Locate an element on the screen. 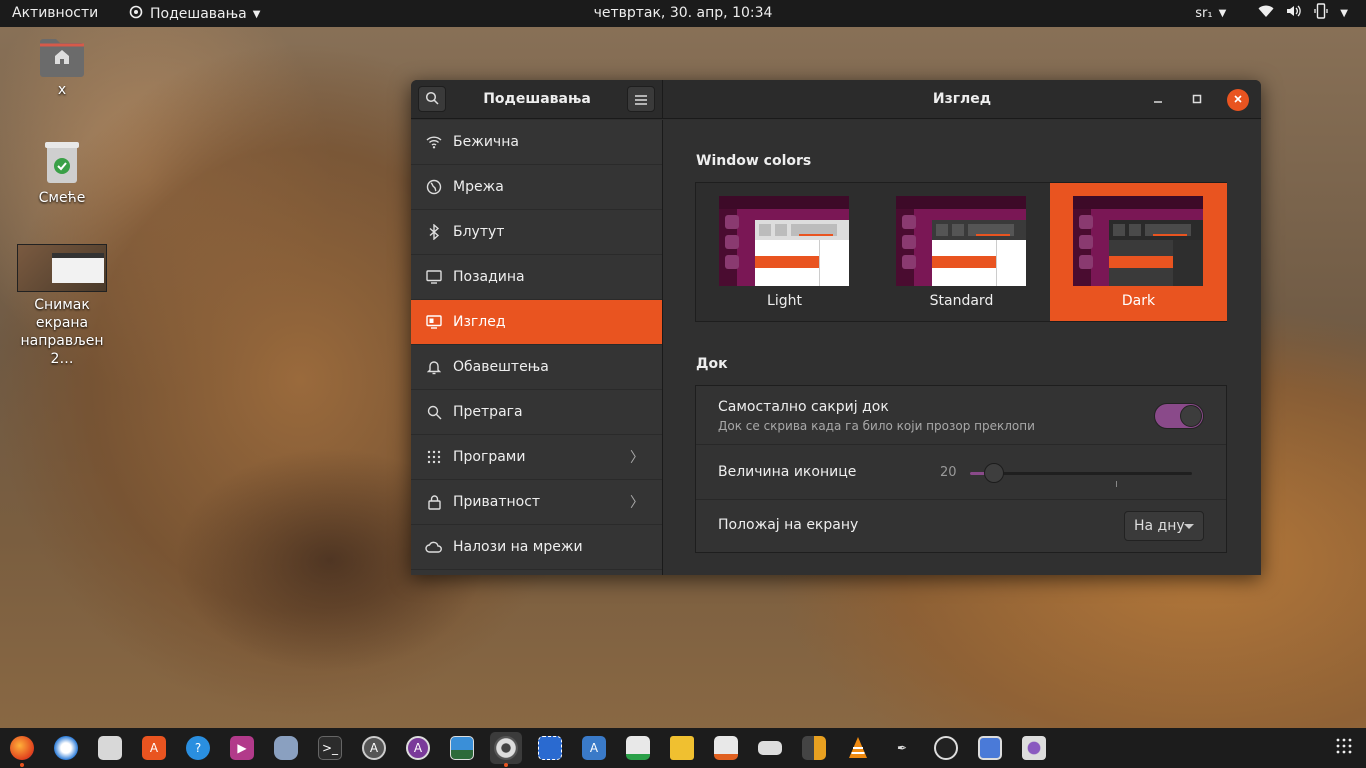 The image size is (1366, 768). dock-app-screen-selection is located at coordinates (550, 748).